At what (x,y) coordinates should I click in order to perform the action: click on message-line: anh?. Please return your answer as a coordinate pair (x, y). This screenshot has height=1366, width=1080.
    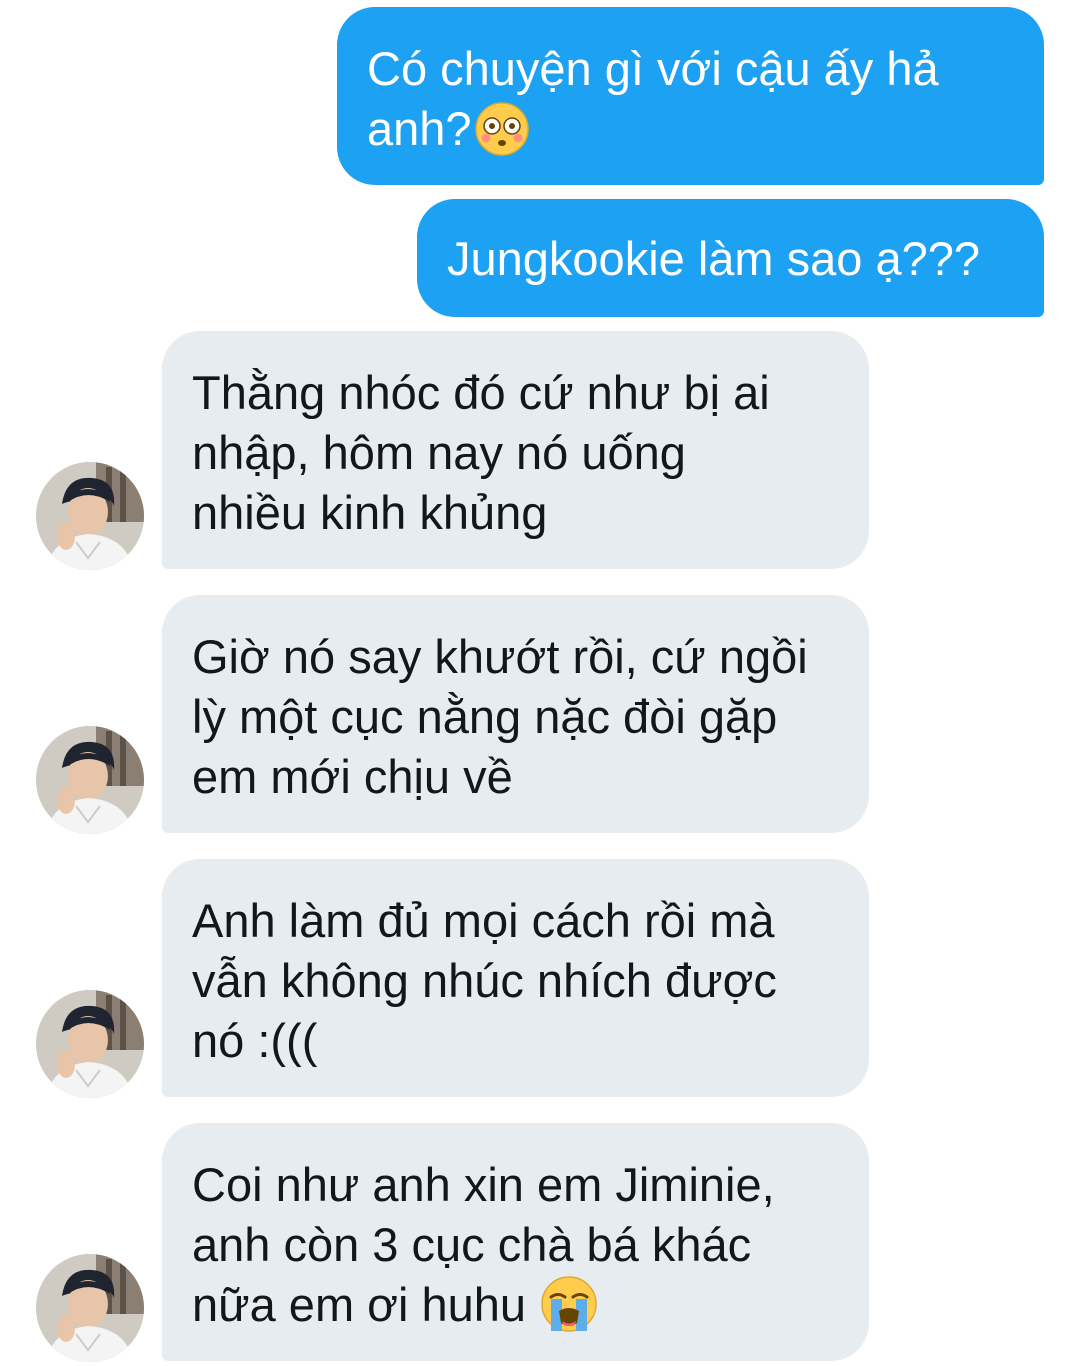
    Looking at the image, I should click on (419, 128).